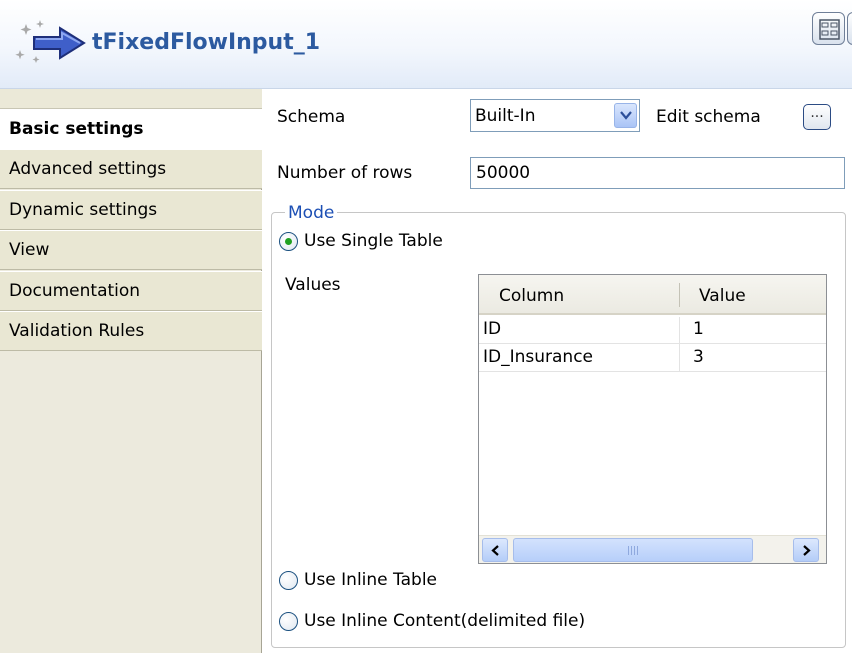 This screenshot has width=852, height=653. What do you see at coordinates (426, 44) in the screenshot?
I see `component-header: tFixedFlowInput_1` at bounding box center [426, 44].